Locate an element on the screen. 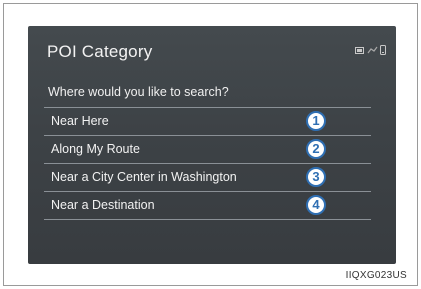 This screenshot has width=421, height=289. option-label: Along My Route is located at coordinates (95, 149).